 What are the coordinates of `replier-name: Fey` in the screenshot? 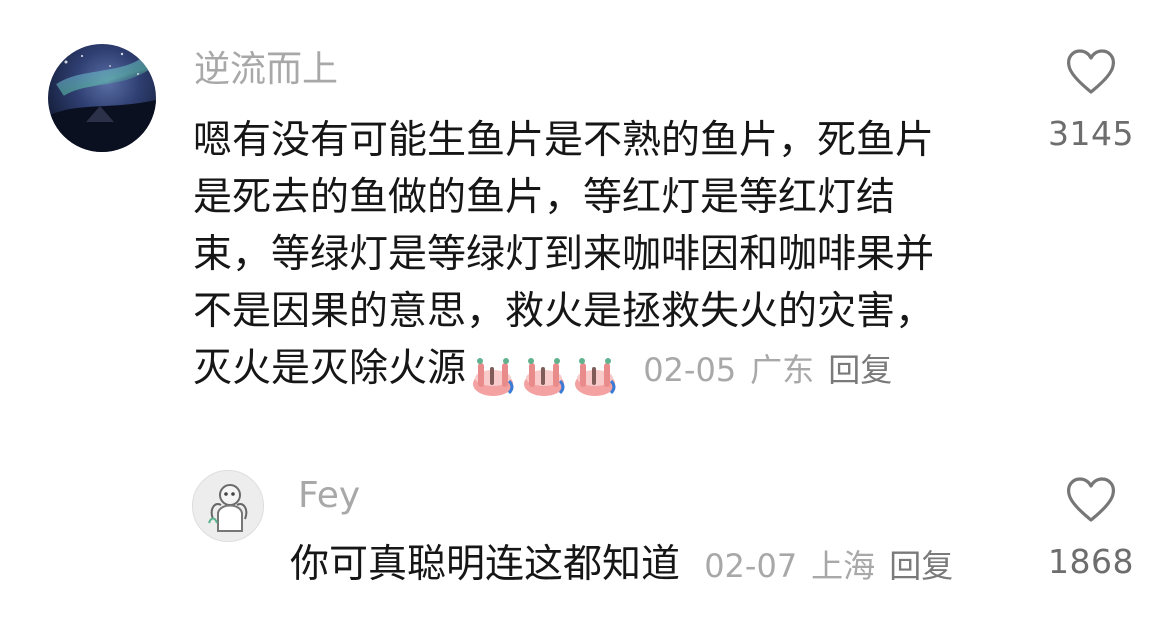 It's located at (329, 496).